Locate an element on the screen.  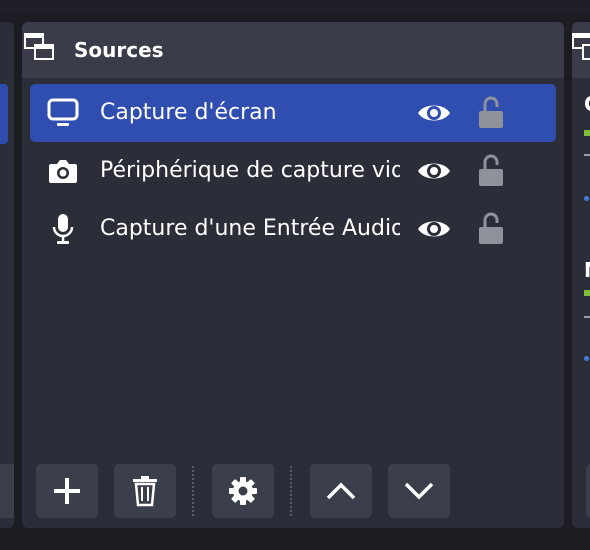
add-icon is located at coordinates (67, 491).